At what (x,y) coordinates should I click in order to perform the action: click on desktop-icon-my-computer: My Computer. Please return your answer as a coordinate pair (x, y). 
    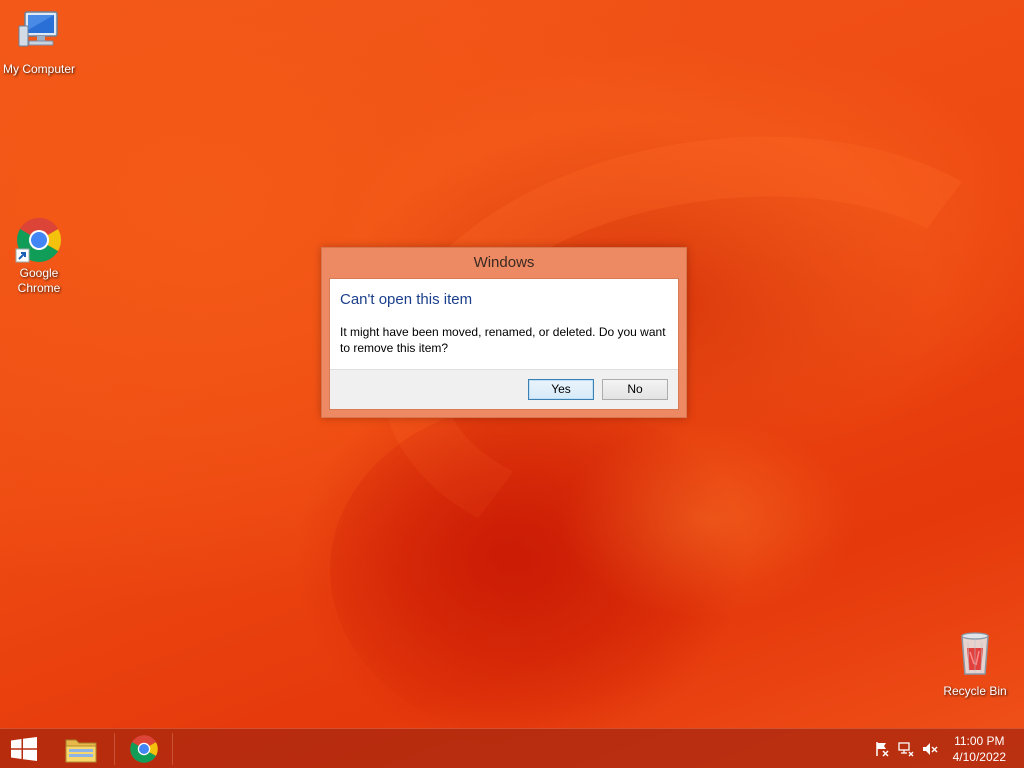
    Looking at the image, I should click on (39, 42).